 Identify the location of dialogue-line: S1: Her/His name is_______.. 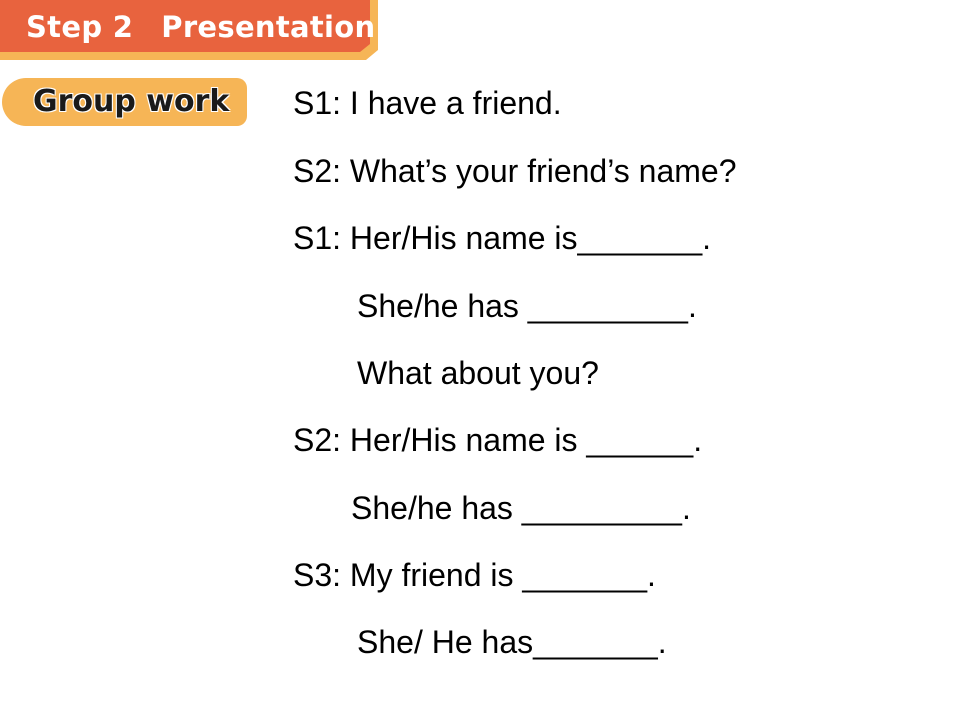
(502, 238).